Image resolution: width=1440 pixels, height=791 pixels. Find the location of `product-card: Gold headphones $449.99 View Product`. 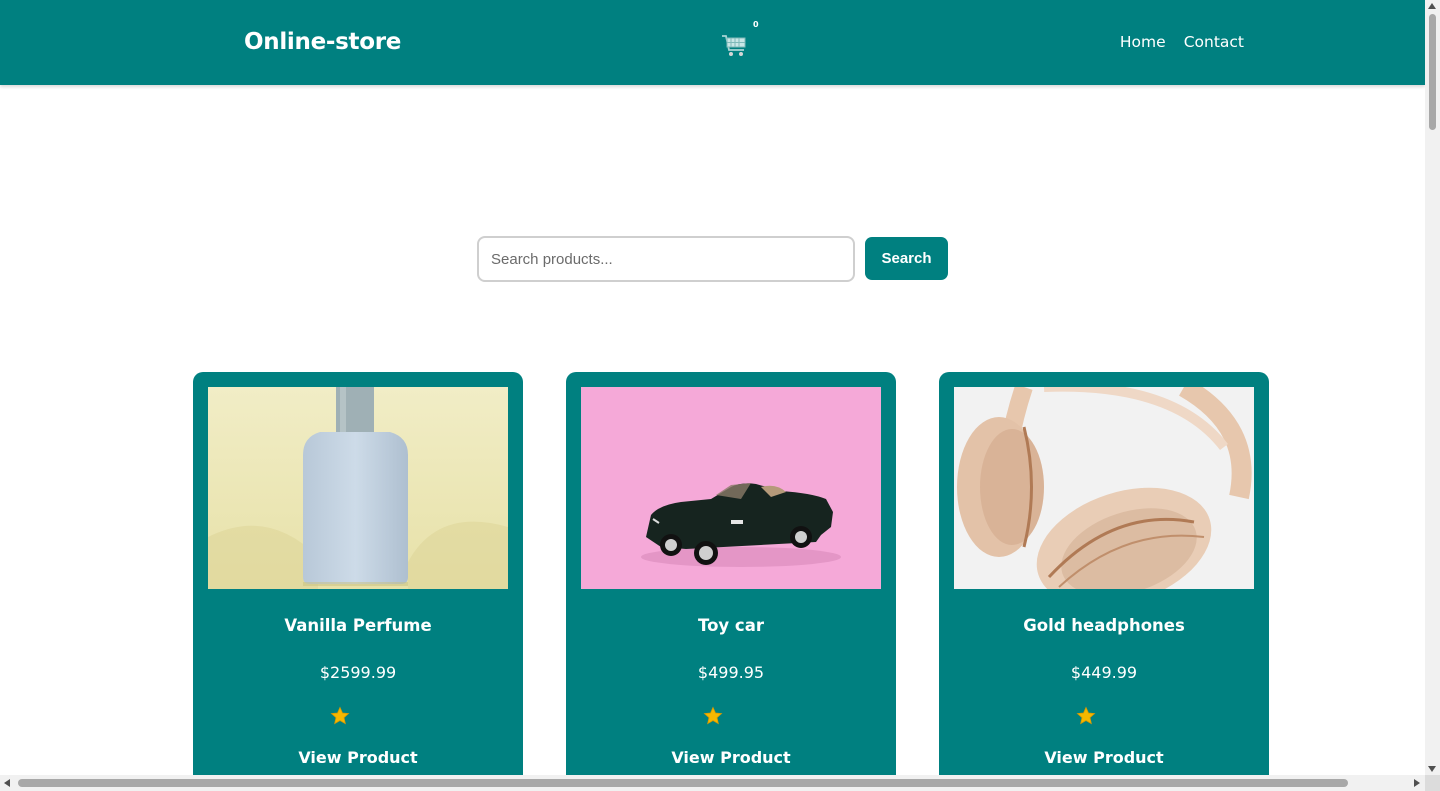

product-card: Gold headphones $449.99 View Product is located at coordinates (1104, 573).